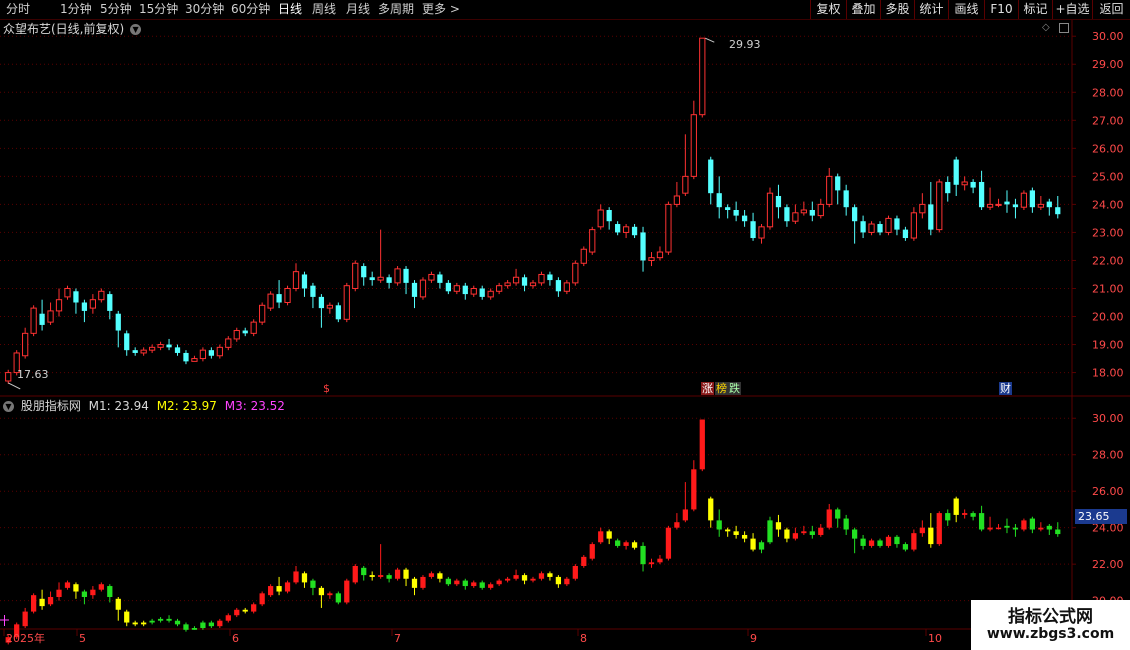 The image size is (1130, 650). What do you see at coordinates (72, 29) in the screenshot?
I see `main-panel-title: 众望布艺(日线,前复权) ▼` at bounding box center [72, 29].